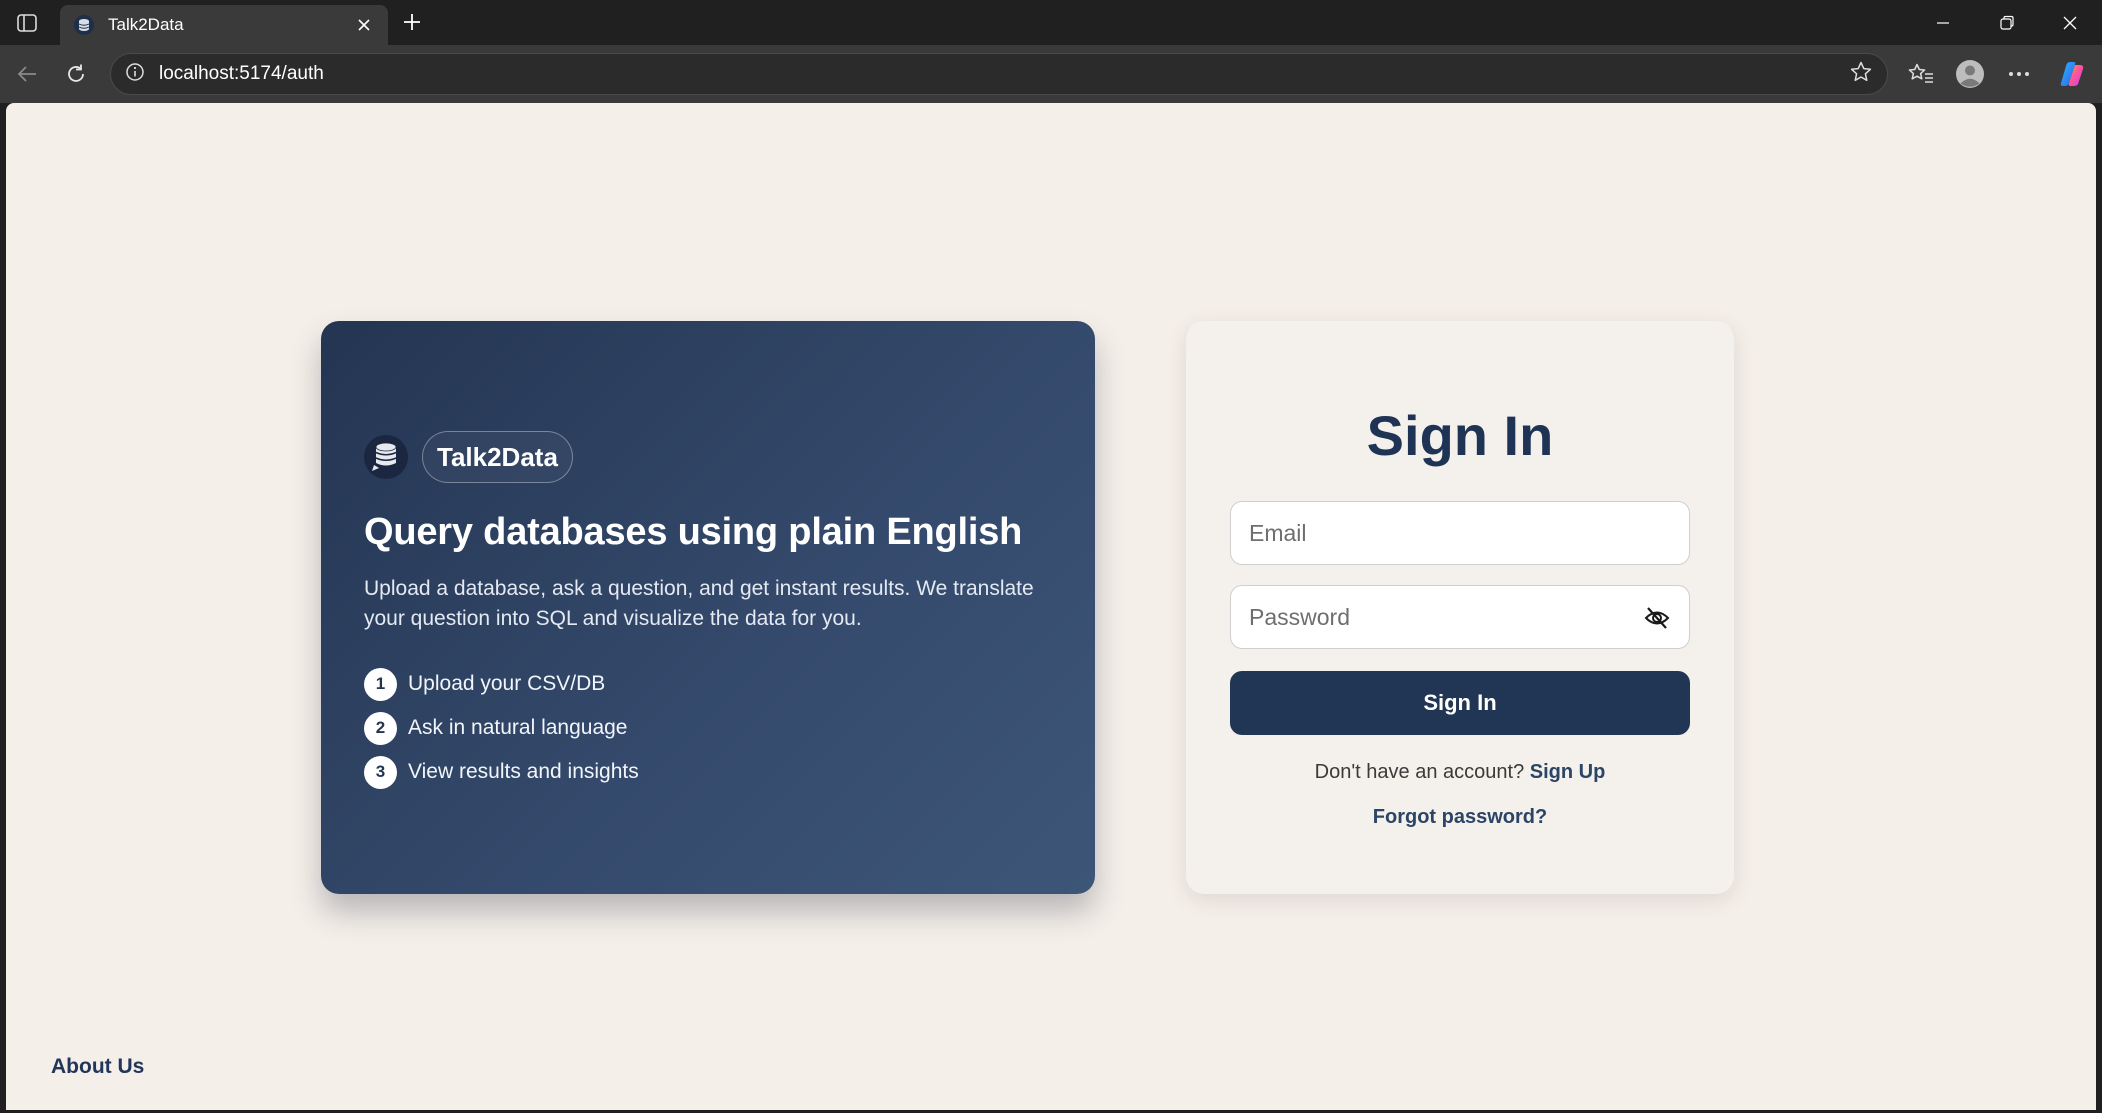 The height and width of the screenshot is (1113, 2102). What do you see at coordinates (135, 74) in the screenshot?
I see `site-info-icon` at bounding box center [135, 74].